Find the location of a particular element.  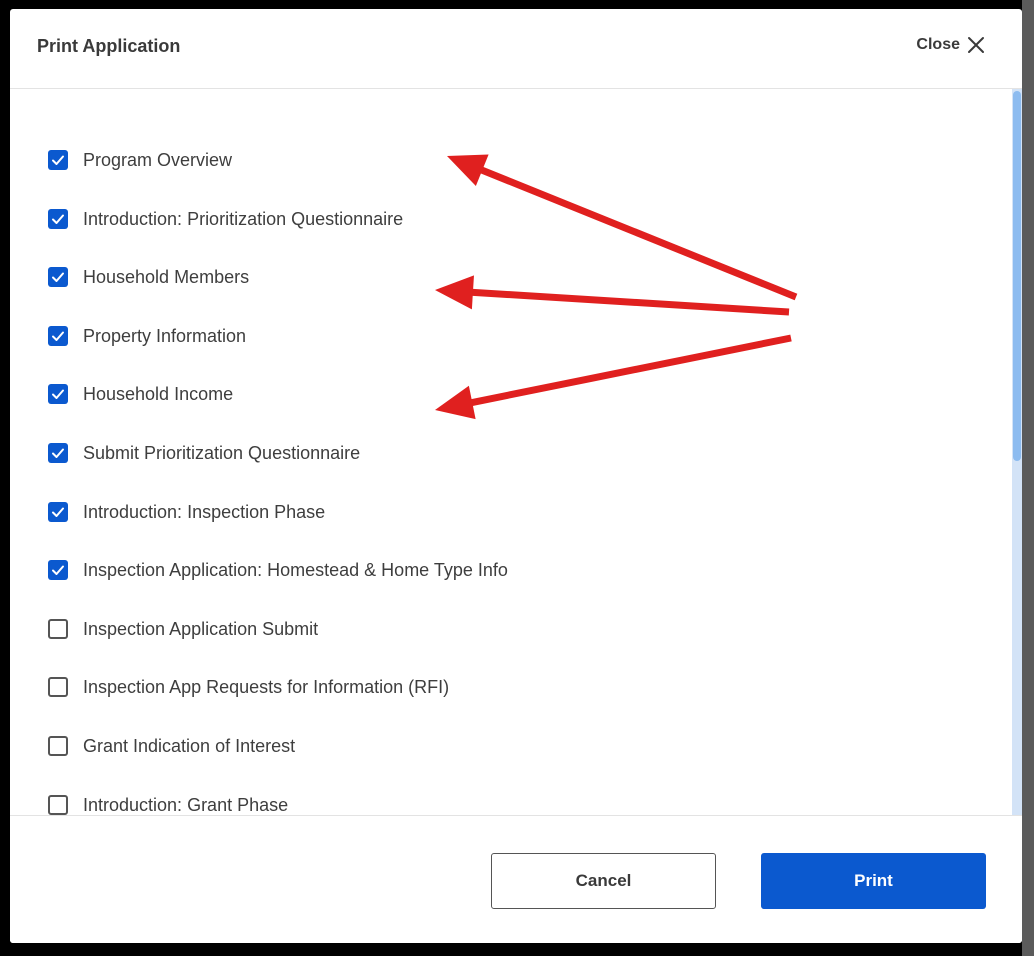

checklist-item: Household Members is located at coordinates (148, 277).